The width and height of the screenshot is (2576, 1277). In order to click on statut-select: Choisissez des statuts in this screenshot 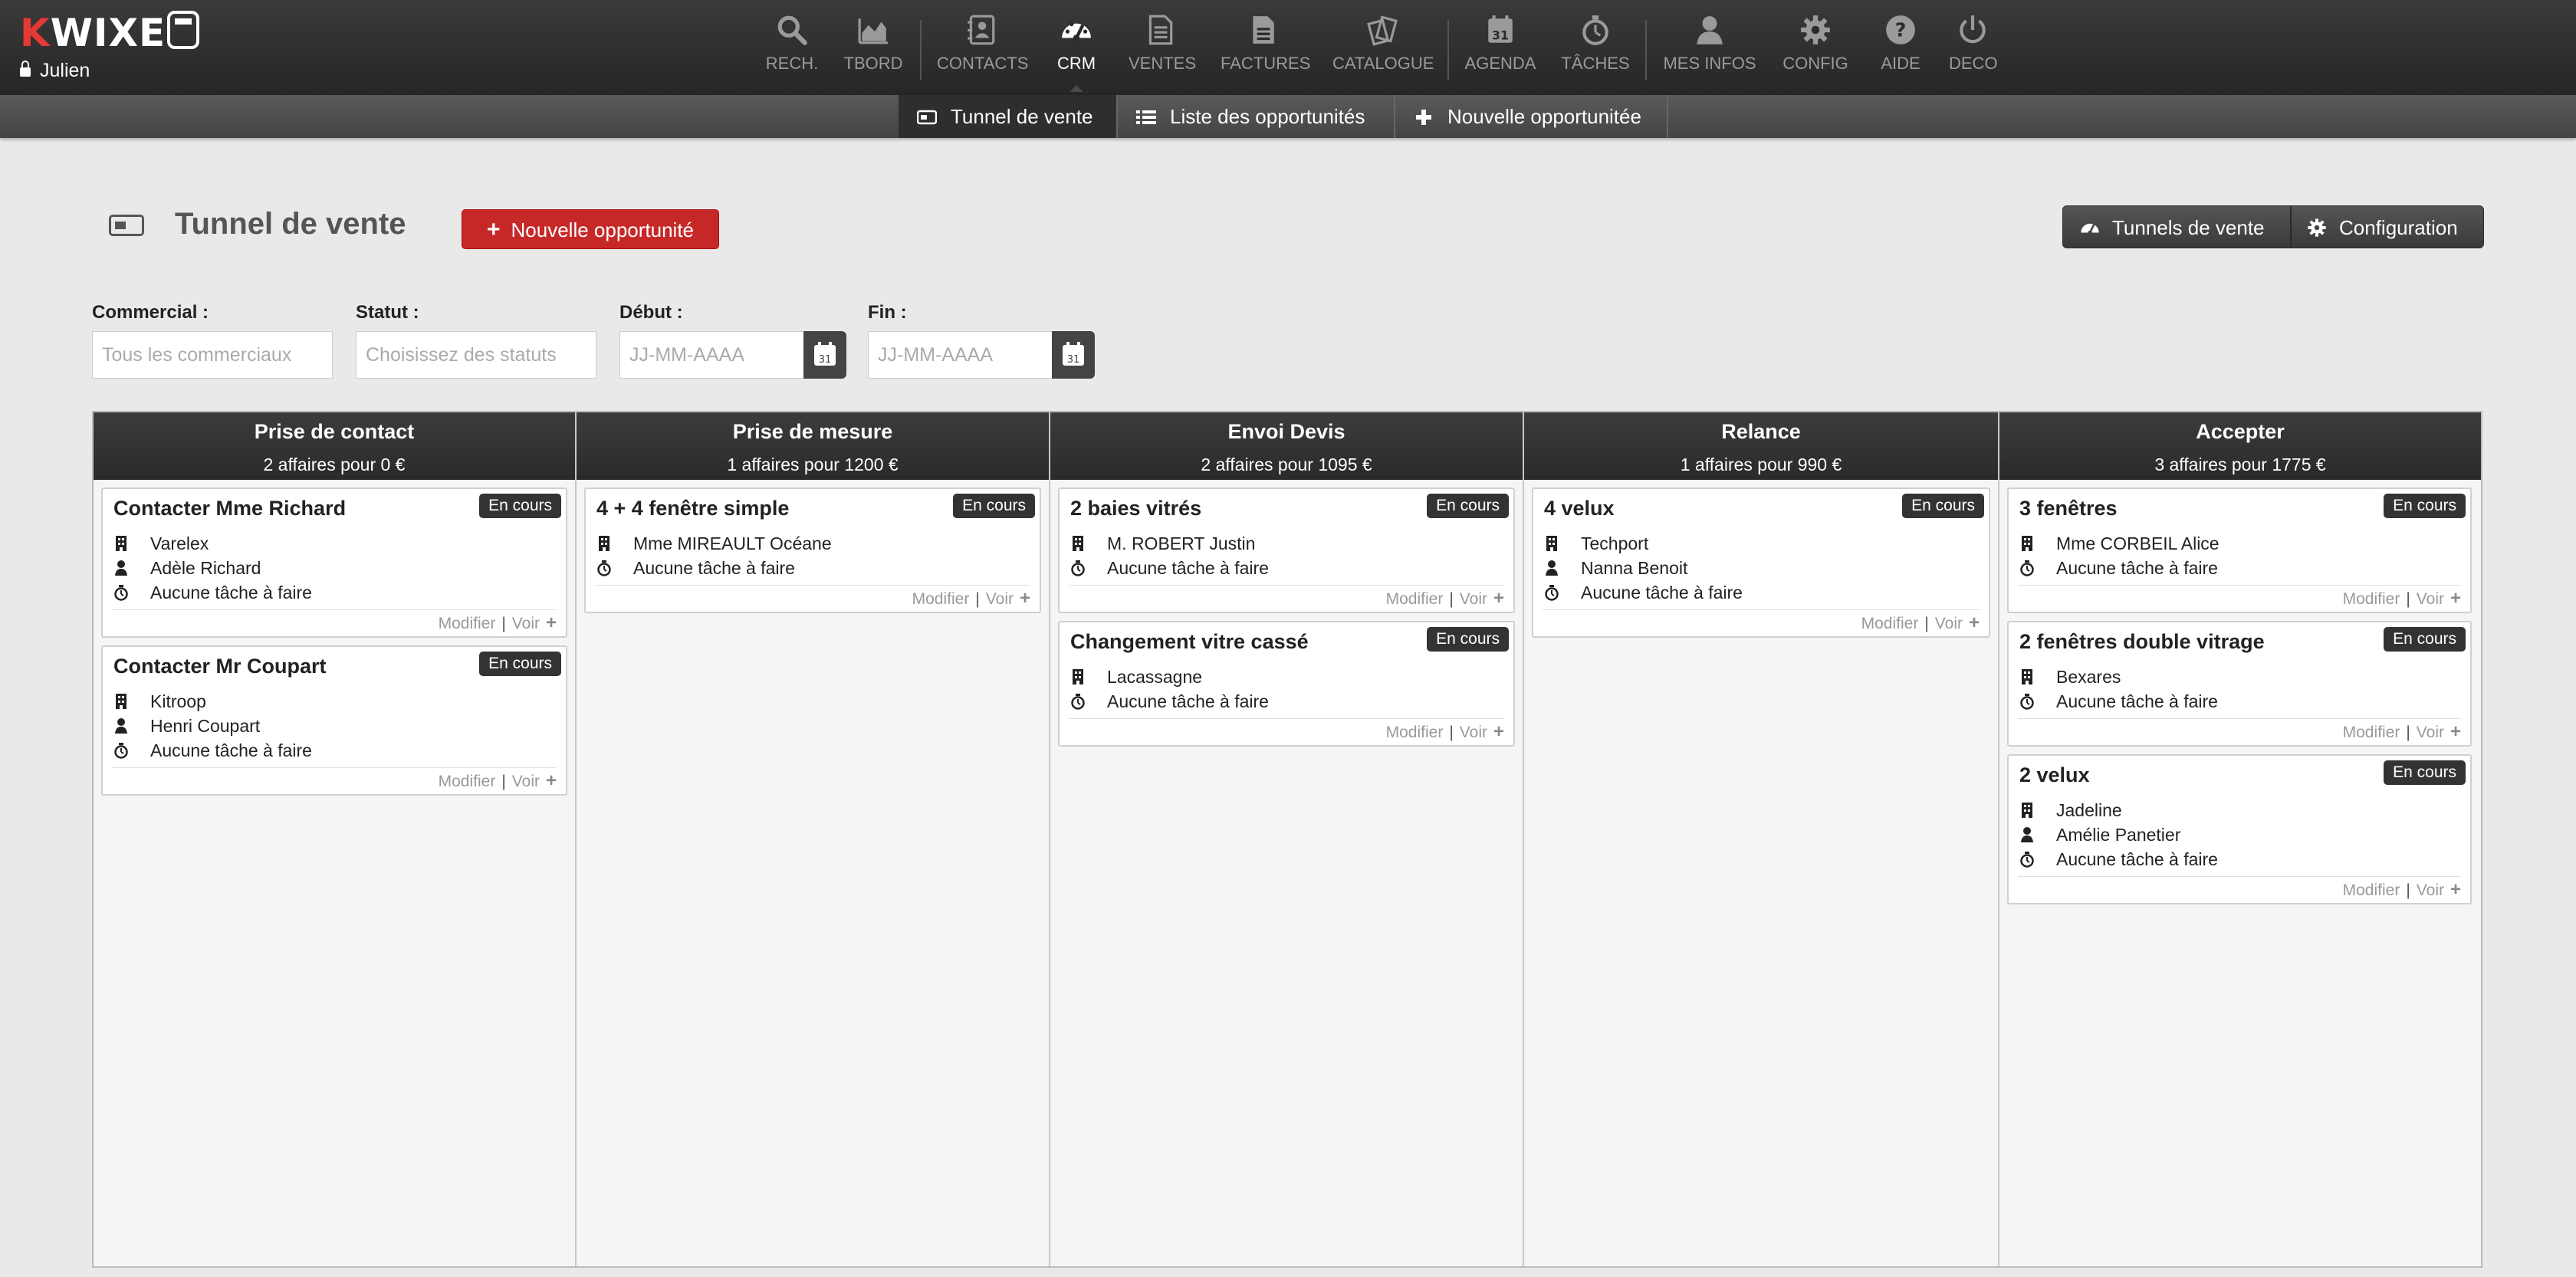, I will do `click(476, 355)`.